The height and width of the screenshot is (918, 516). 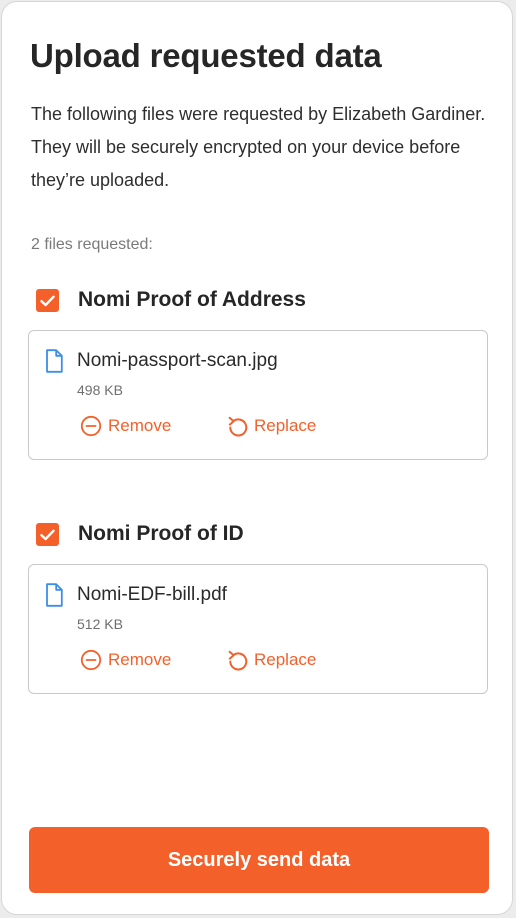 I want to click on files-requested-count: 2 files requested:, so click(x=92, y=244).